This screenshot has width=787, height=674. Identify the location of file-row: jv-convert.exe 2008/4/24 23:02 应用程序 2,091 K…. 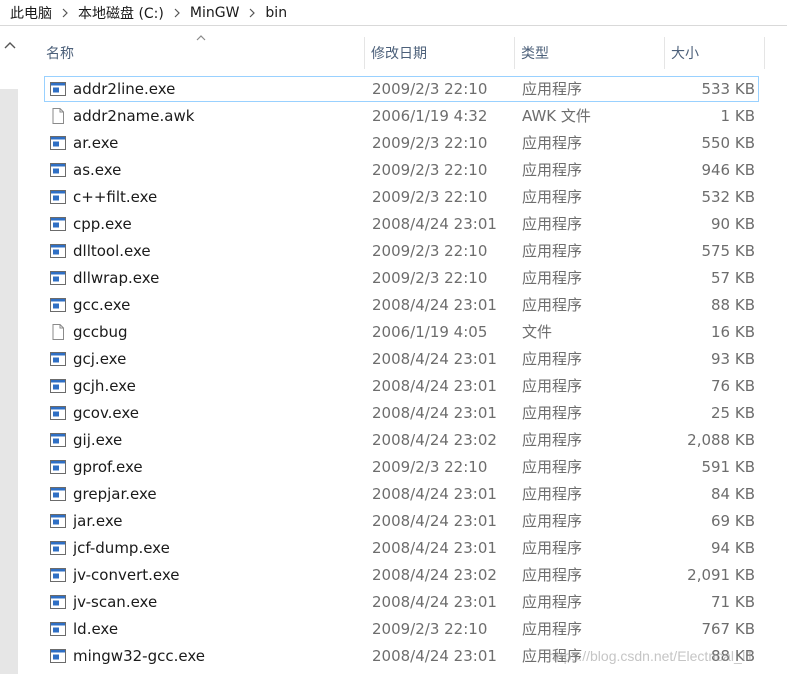
(402, 575).